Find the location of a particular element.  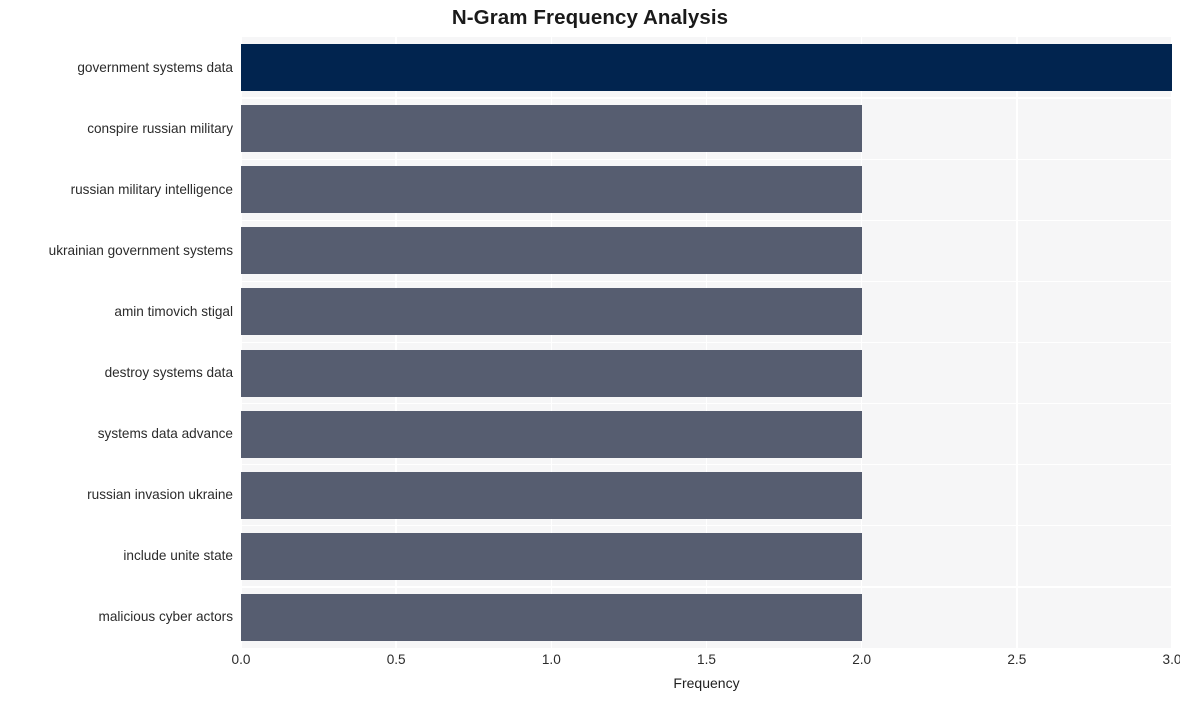

y-axis-tick-label: conspire russian military is located at coordinates (160, 128).